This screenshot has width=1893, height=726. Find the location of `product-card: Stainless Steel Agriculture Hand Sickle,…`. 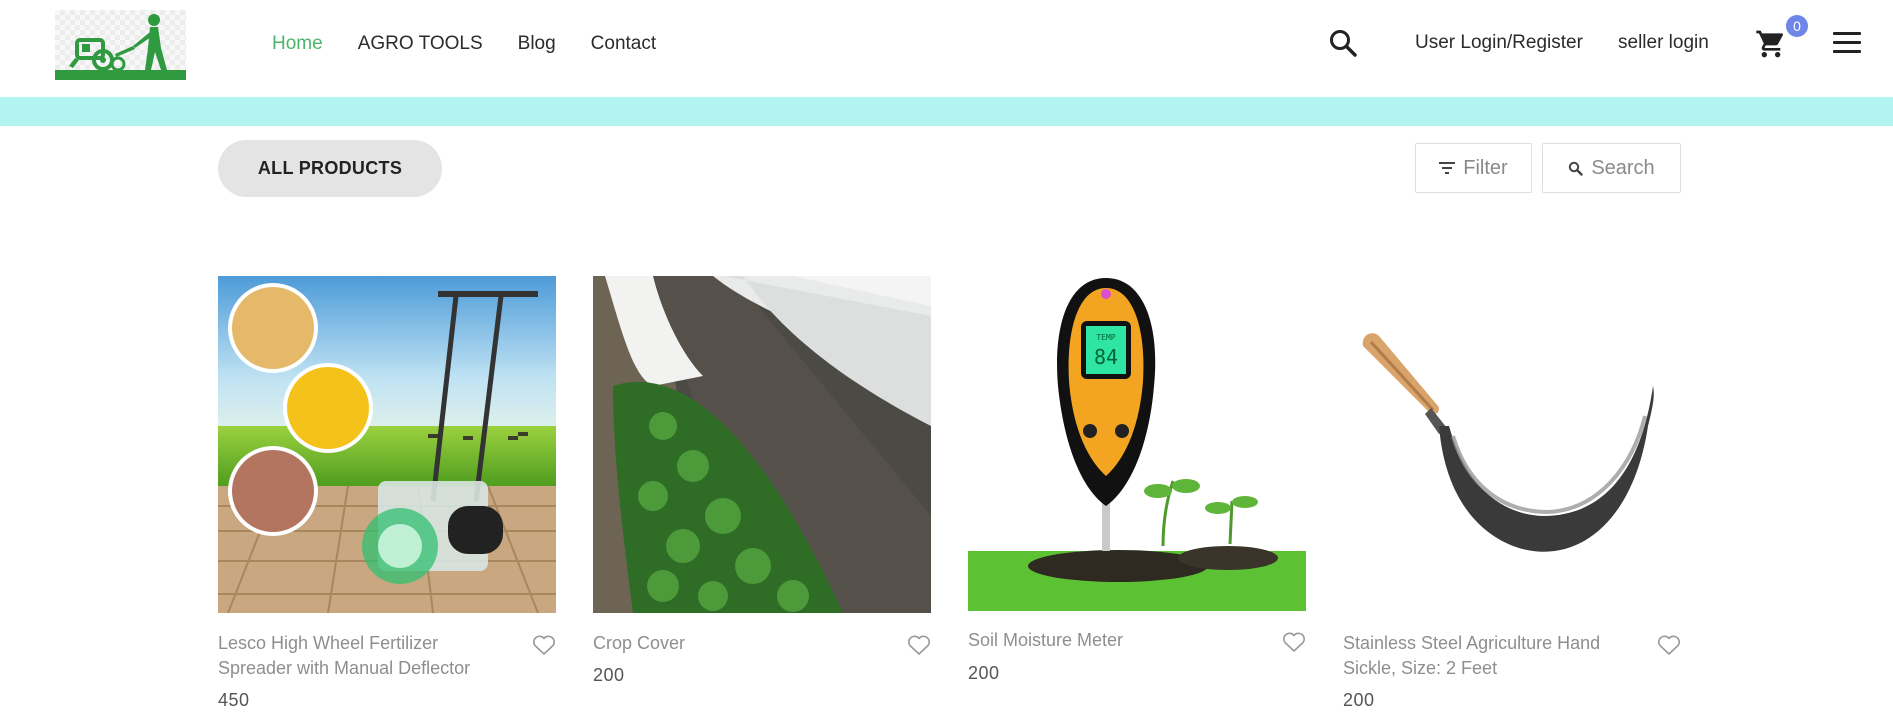

product-card: Stainless Steel Agriculture Hand Sickle,… is located at coordinates (1512, 493).